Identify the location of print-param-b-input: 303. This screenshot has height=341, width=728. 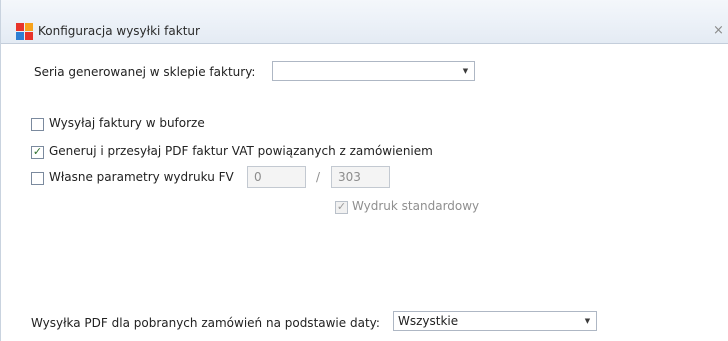
(360, 177).